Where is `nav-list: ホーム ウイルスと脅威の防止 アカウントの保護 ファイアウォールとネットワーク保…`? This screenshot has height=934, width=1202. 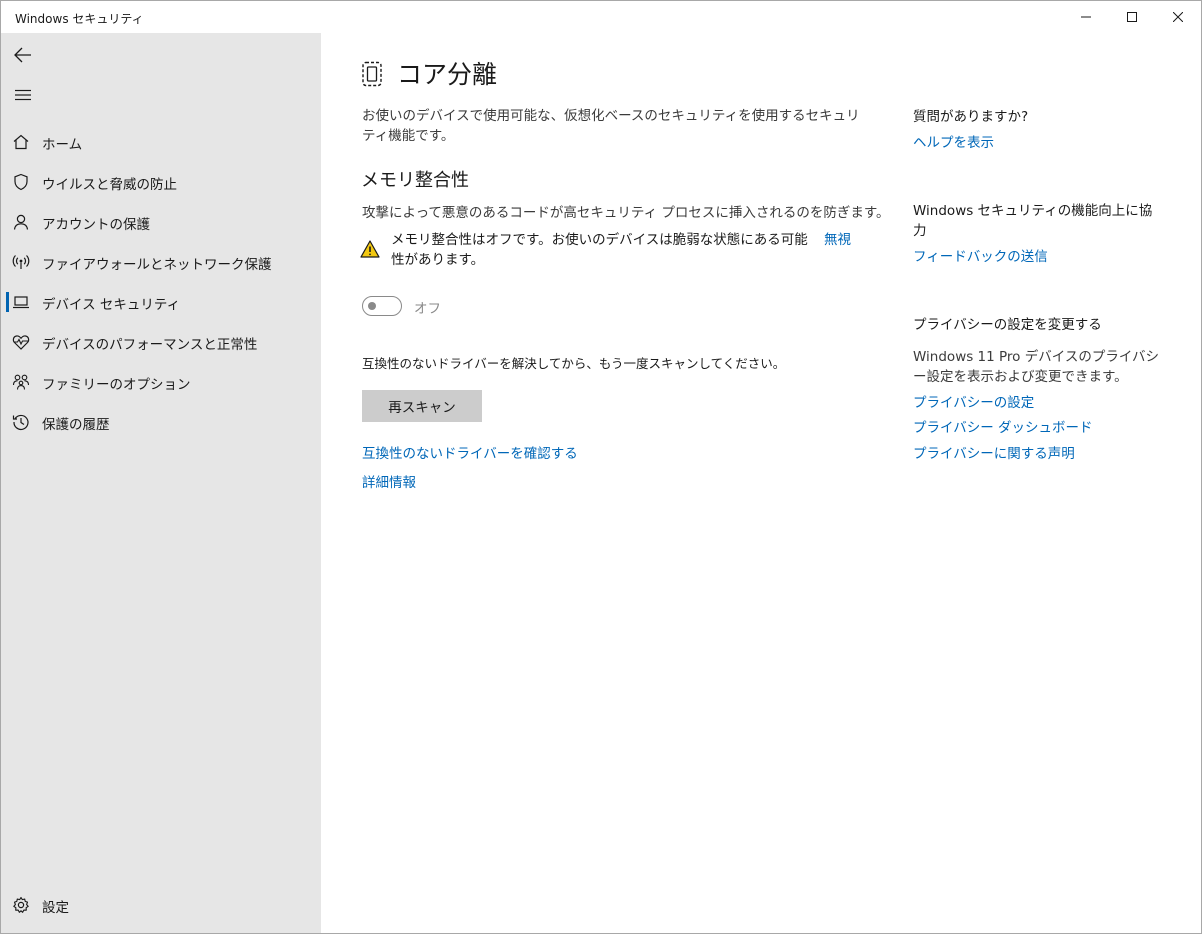 nav-list: ホーム ウイルスと脅威の防止 アカウントの保護 ファイアウォールとネットワーク保… is located at coordinates (161, 282).